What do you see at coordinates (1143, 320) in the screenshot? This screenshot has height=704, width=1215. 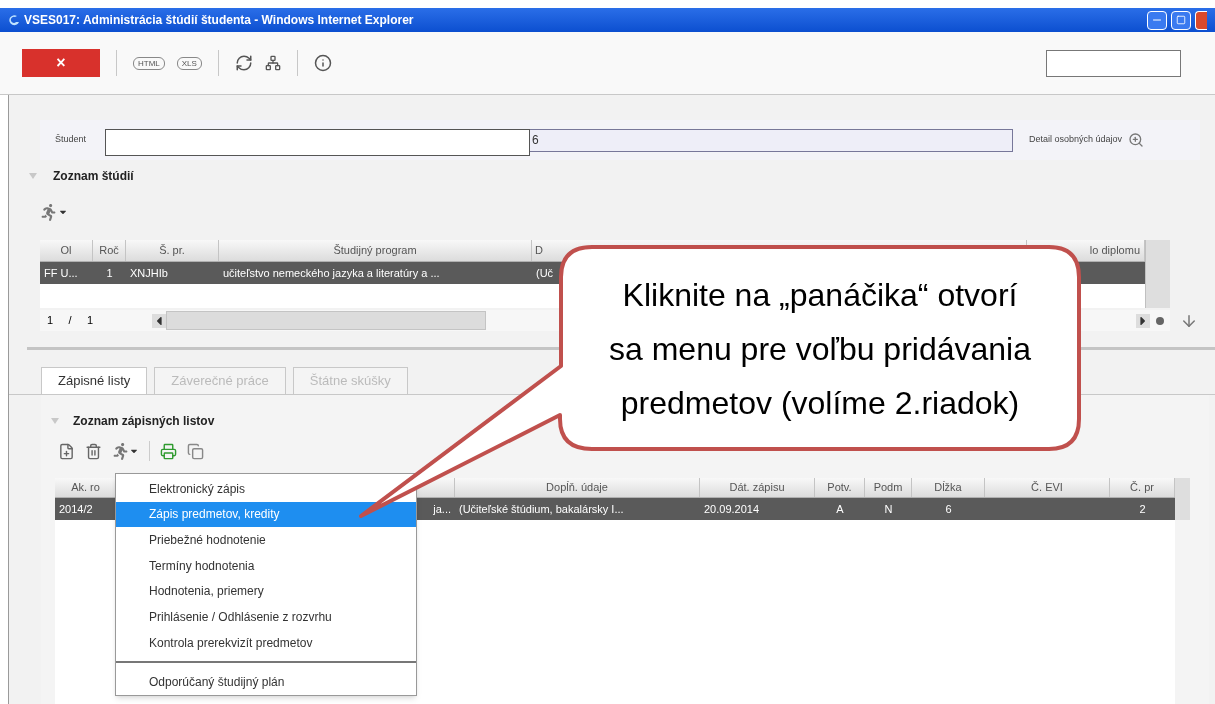 I see `scroll-right-icon` at bounding box center [1143, 320].